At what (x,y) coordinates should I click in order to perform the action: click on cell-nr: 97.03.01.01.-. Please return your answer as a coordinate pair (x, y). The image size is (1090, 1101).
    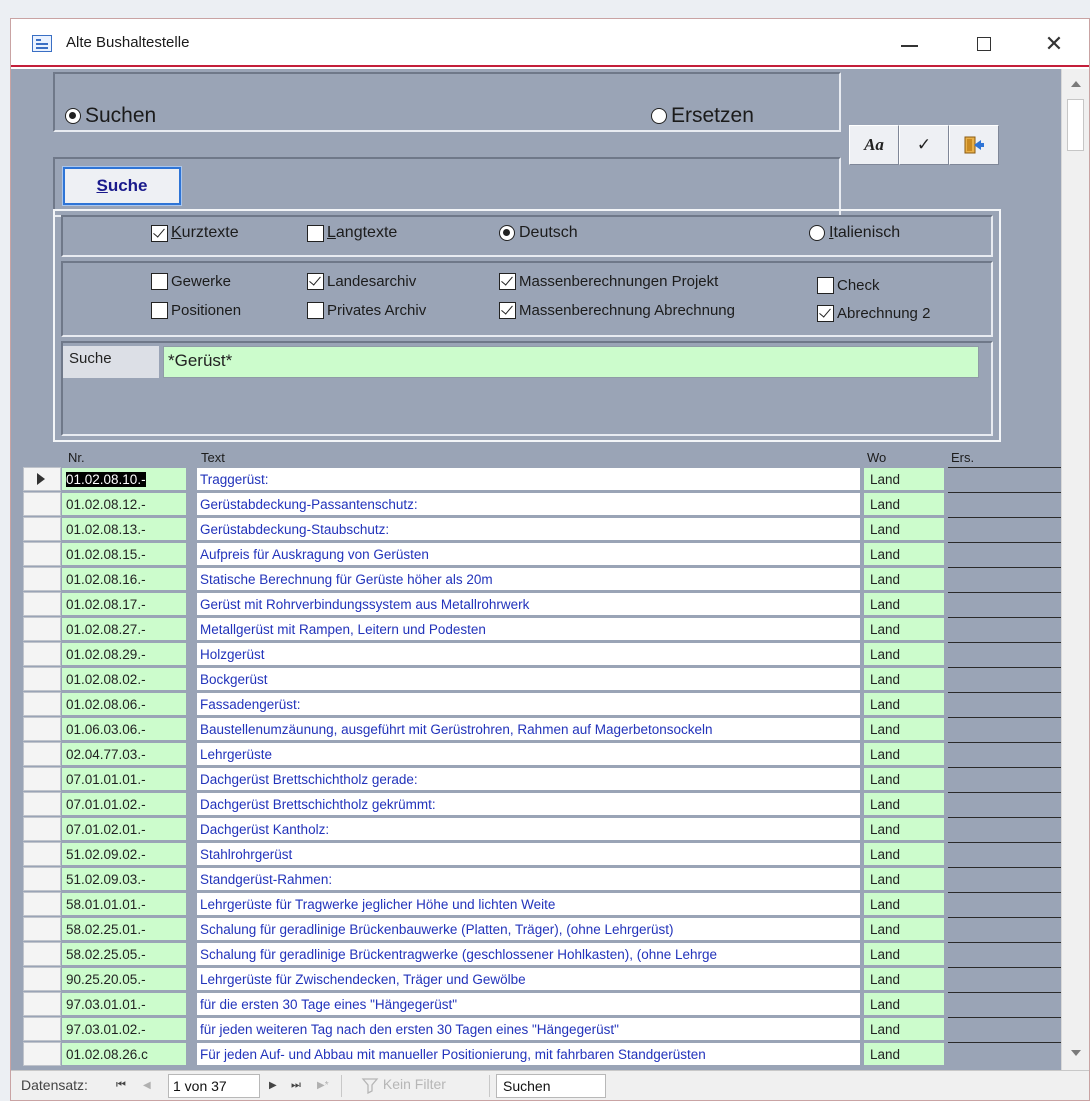
    Looking at the image, I should click on (124, 1004).